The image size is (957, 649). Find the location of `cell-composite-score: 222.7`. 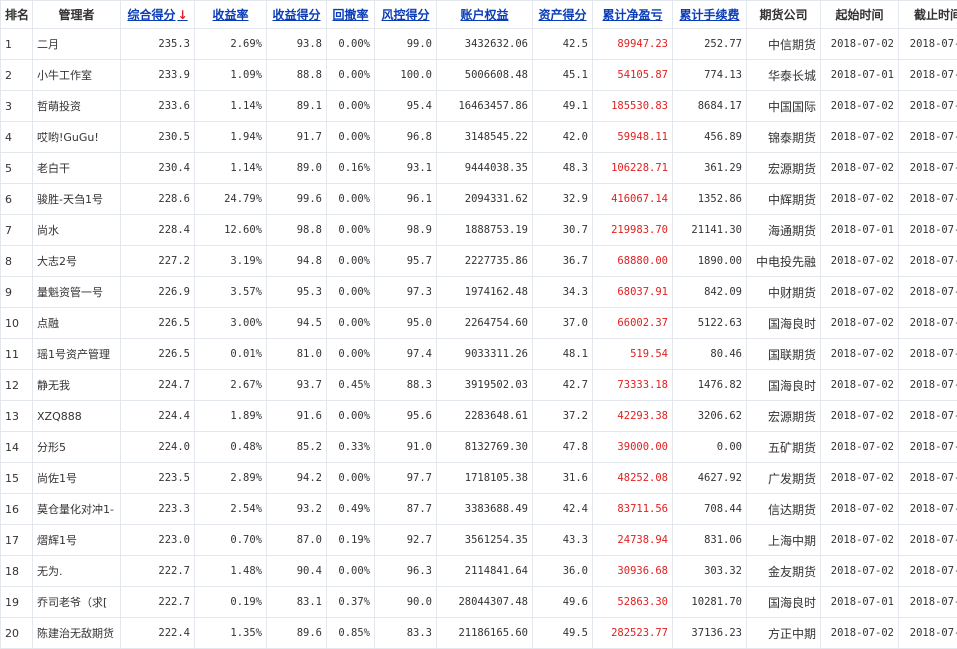

cell-composite-score: 222.7 is located at coordinates (158, 602).